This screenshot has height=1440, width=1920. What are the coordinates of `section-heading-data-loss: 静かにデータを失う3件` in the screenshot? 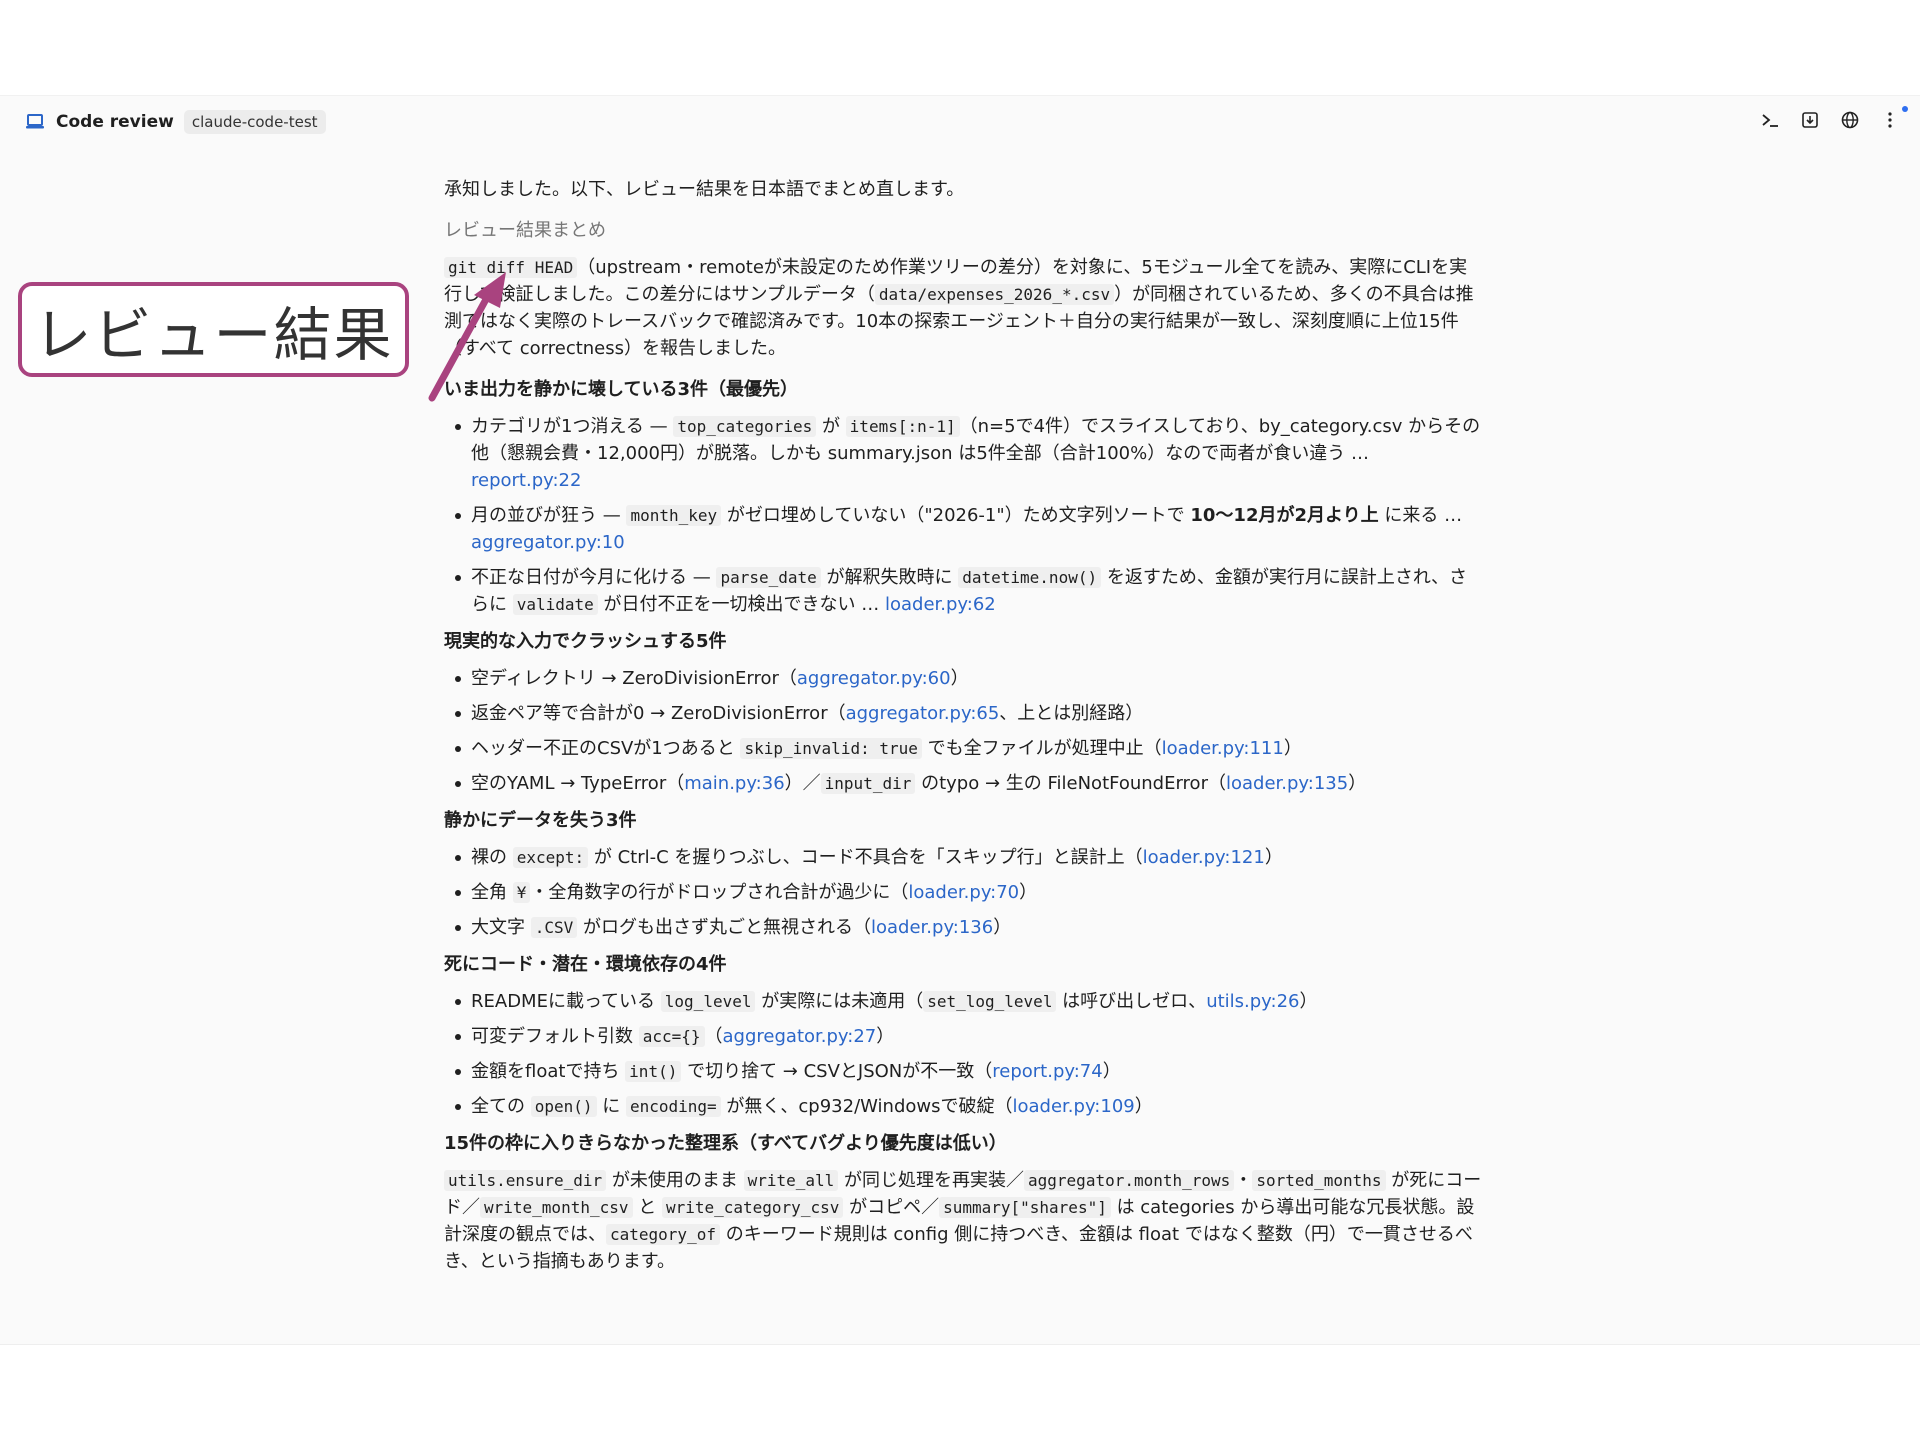 It's located at (540, 820).